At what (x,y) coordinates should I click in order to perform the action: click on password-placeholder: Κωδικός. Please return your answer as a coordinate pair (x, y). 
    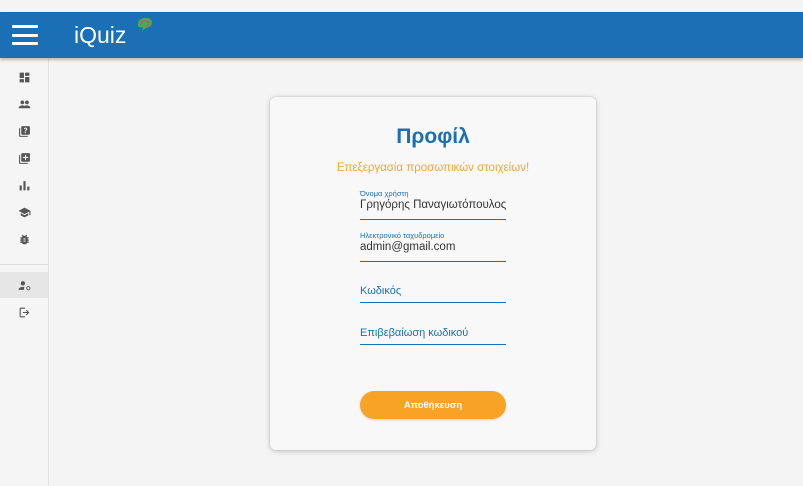
    Looking at the image, I should click on (381, 291).